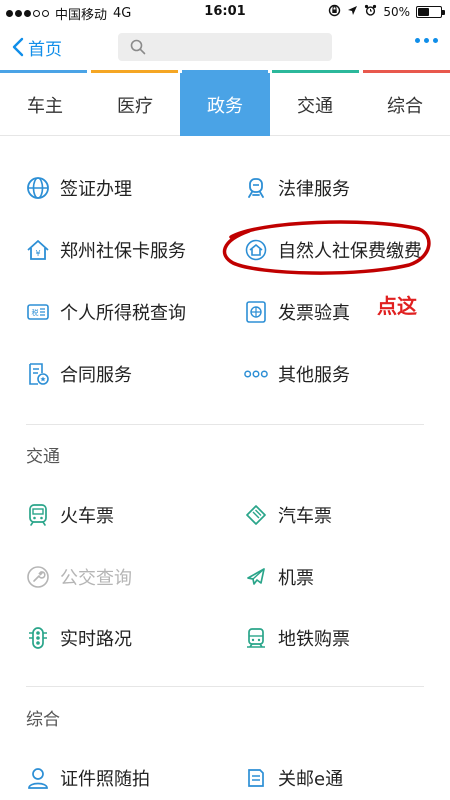 This screenshot has width=450, height=800. Describe the element at coordinates (38, 638) in the screenshot. I see `traffic-light-icon` at that location.